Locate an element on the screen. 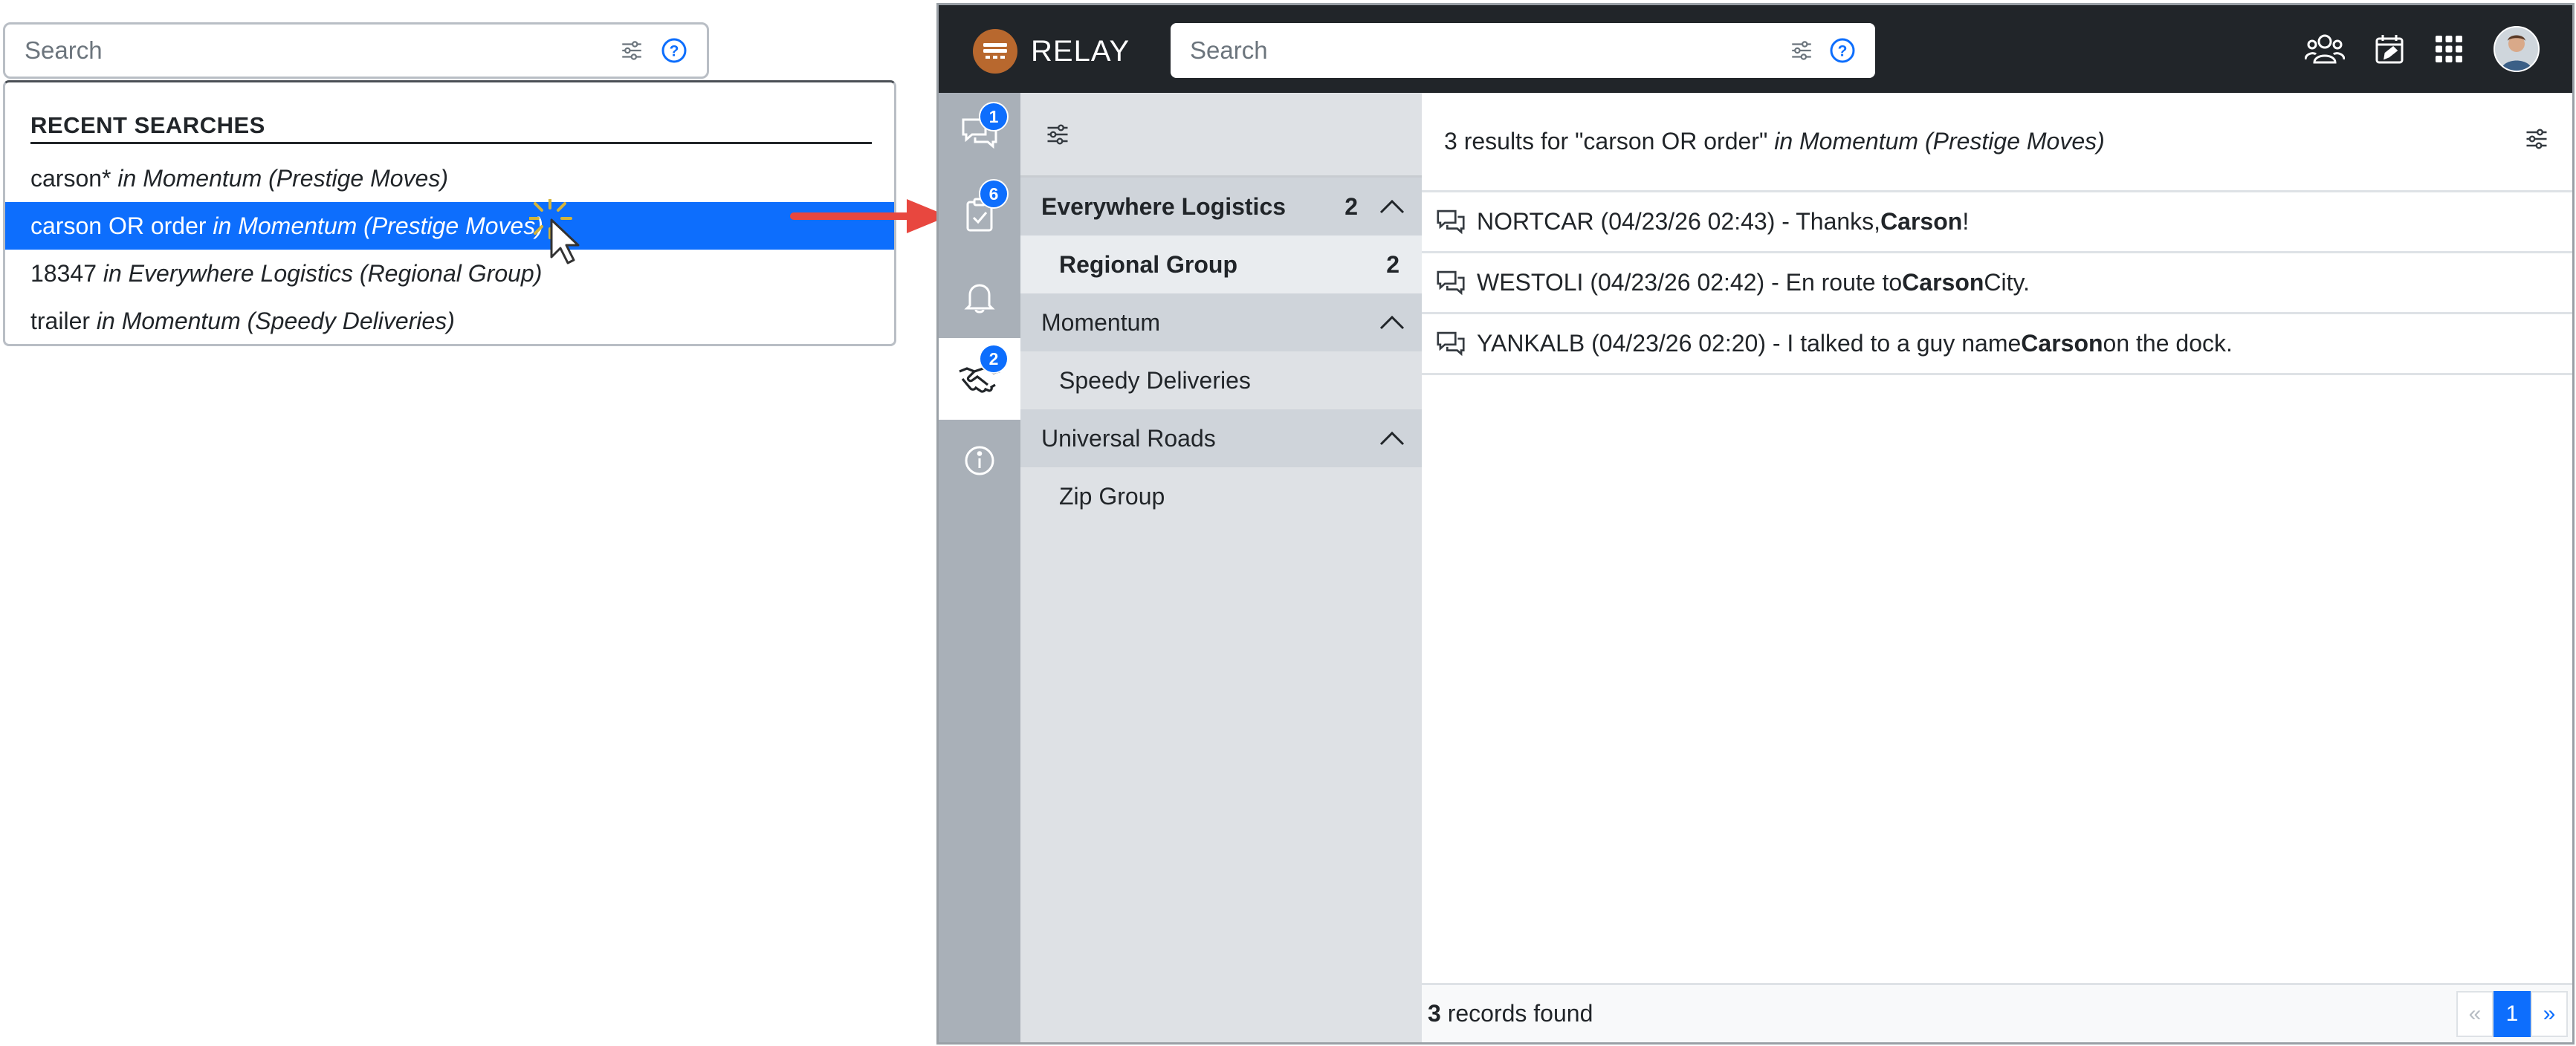 This screenshot has width=2576, height=1046. org-row-universal-roads: Universal Roads is located at coordinates (1221, 438).